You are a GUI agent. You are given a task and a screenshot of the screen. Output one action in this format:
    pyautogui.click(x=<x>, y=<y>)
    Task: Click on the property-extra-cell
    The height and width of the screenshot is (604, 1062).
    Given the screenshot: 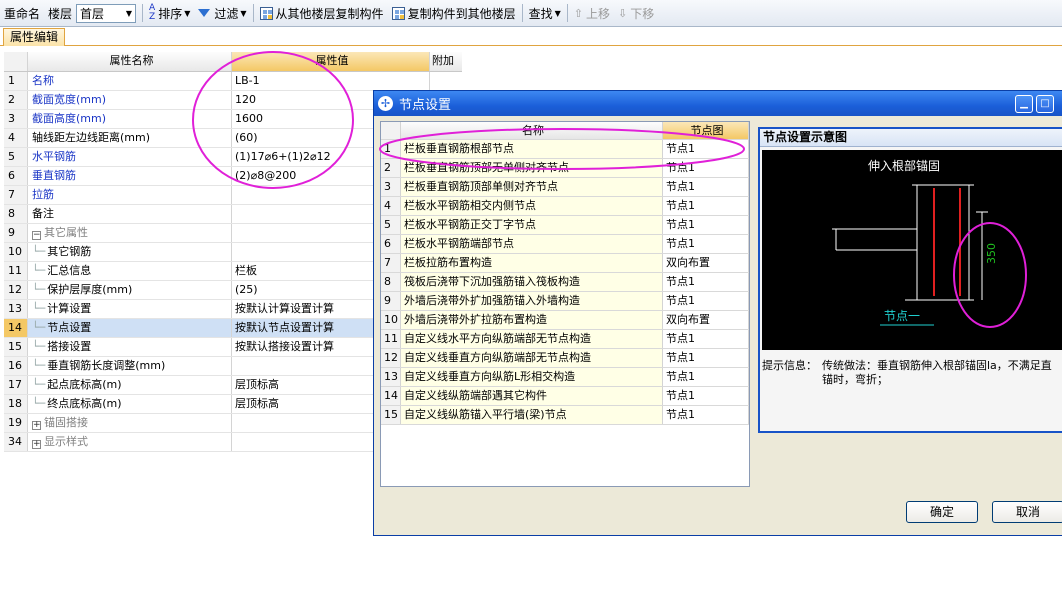 What is the action you would take?
    pyautogui.click(x=446, y=81)
    